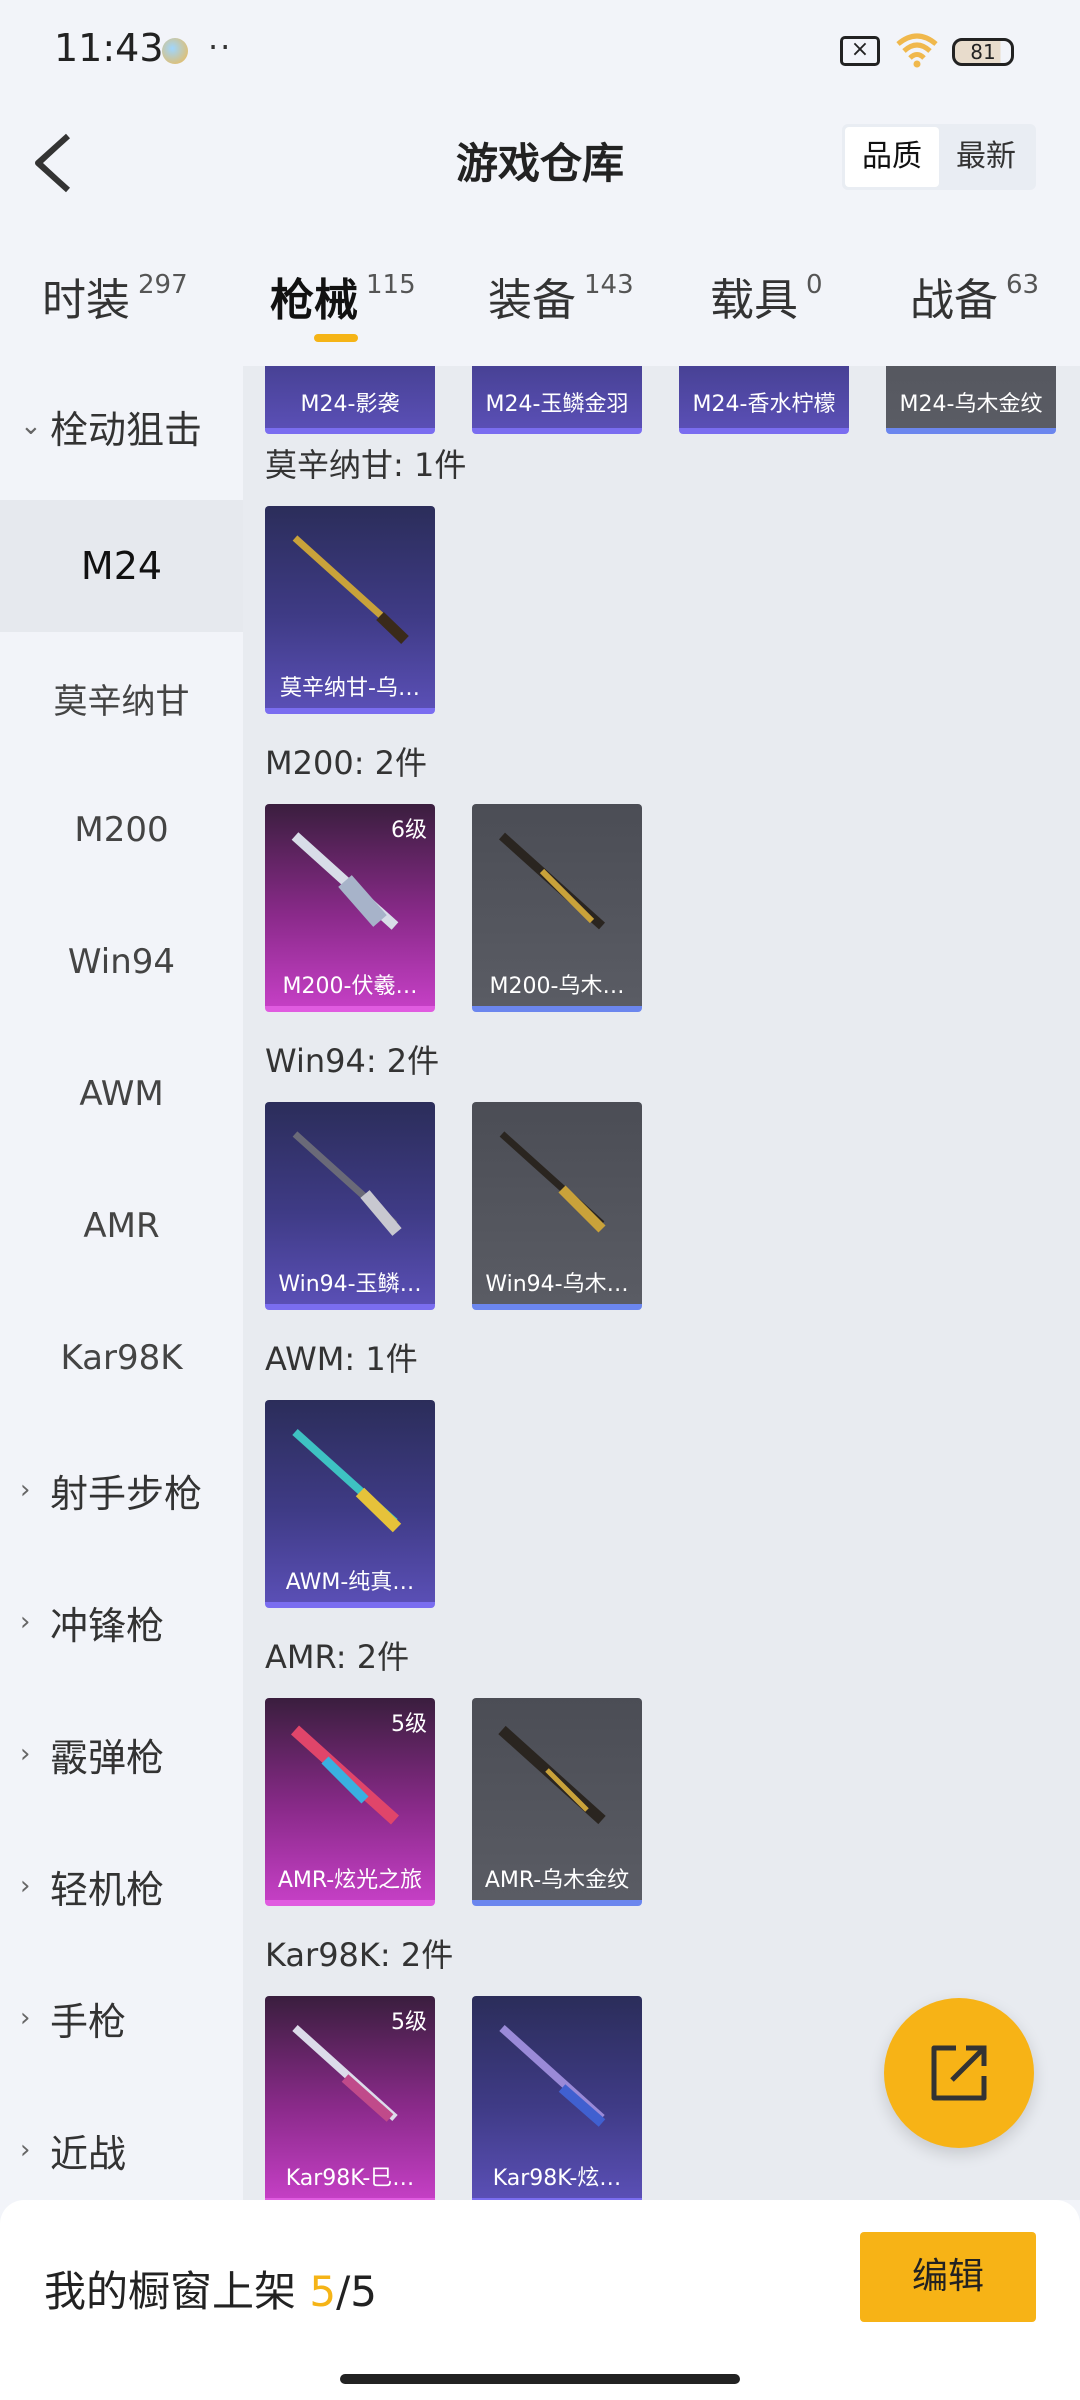  What do you see at coordinates (323, 2291) in the screenshot?
I see `showcase-current: 5` at bounding box center [323, 2291].